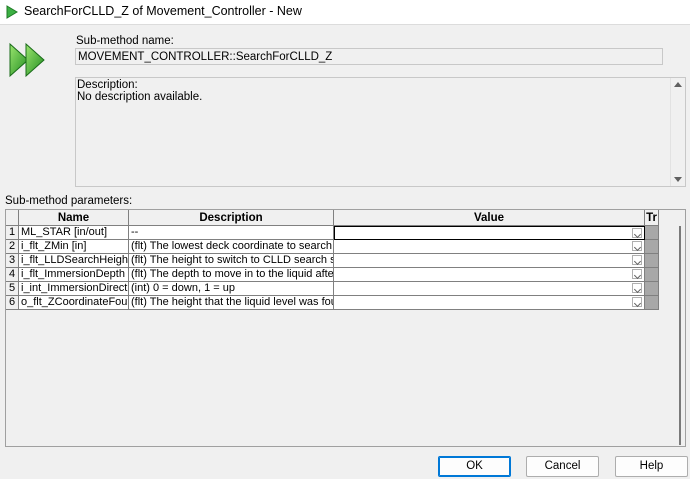  What do you see at coordinates (474, 466) in the screenshot?
I see `ok-button: OK` at bounding box center [474, 466].